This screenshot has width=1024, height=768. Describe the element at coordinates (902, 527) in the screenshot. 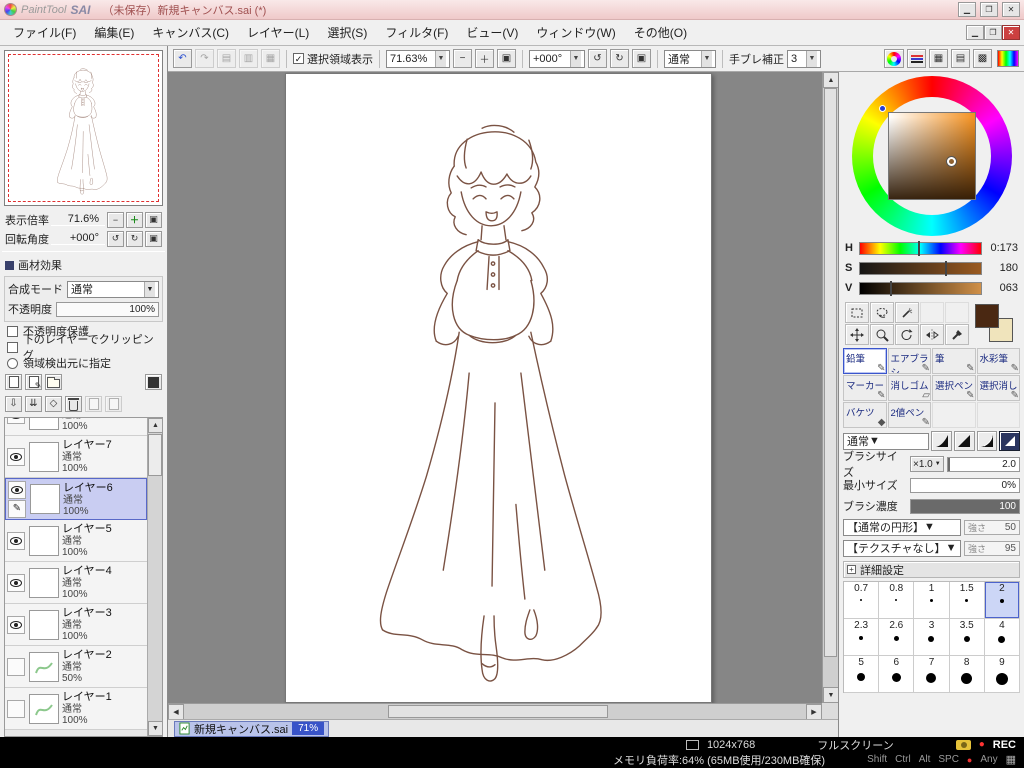

I see `brush-shape-select: 【通常の円形】 ▼` at that location.